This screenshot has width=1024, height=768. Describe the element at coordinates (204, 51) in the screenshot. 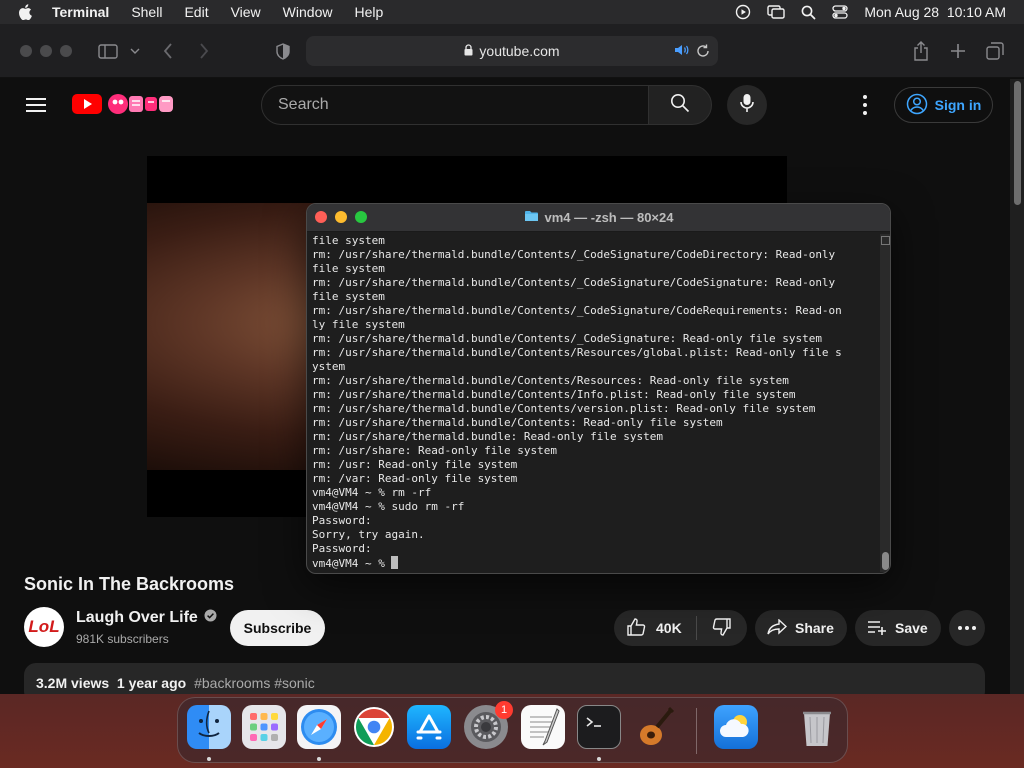

I see `forward-icon` at that location.